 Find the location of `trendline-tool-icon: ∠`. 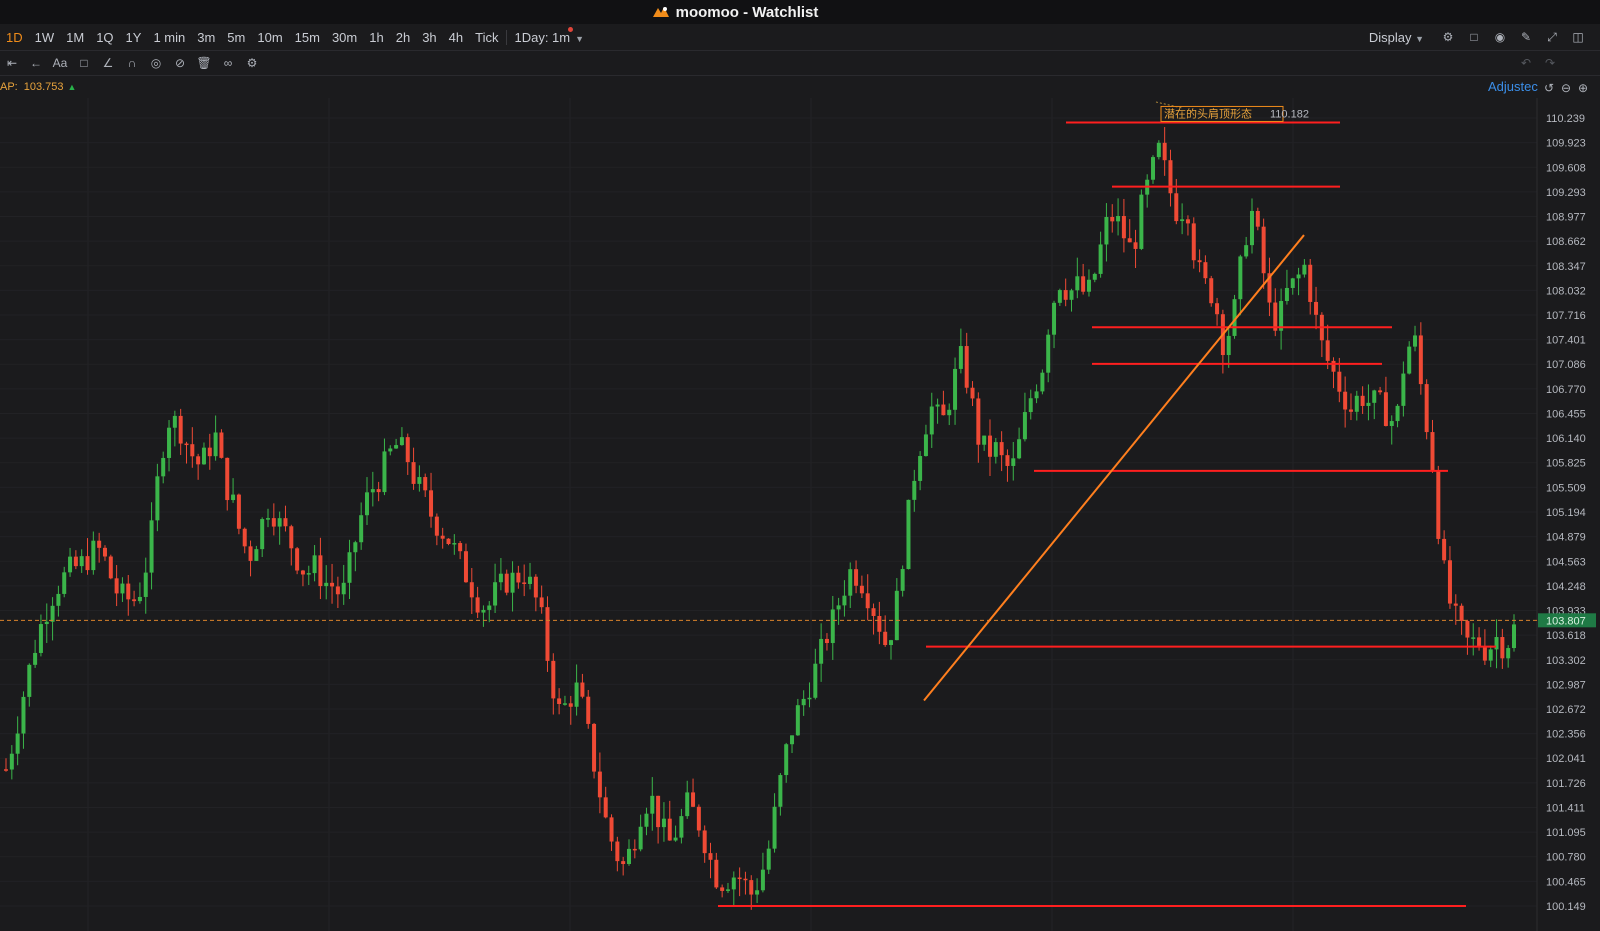

trendline-tool-icon: ∠ is located at coordinates (108, 63).